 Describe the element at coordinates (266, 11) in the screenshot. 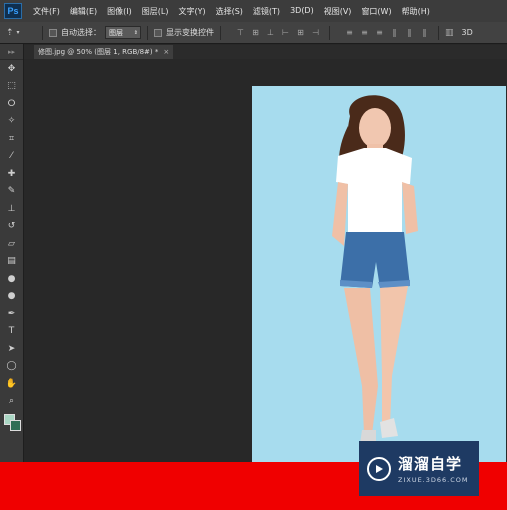

I see `menu-filter: 滤镜(T)` at that location.